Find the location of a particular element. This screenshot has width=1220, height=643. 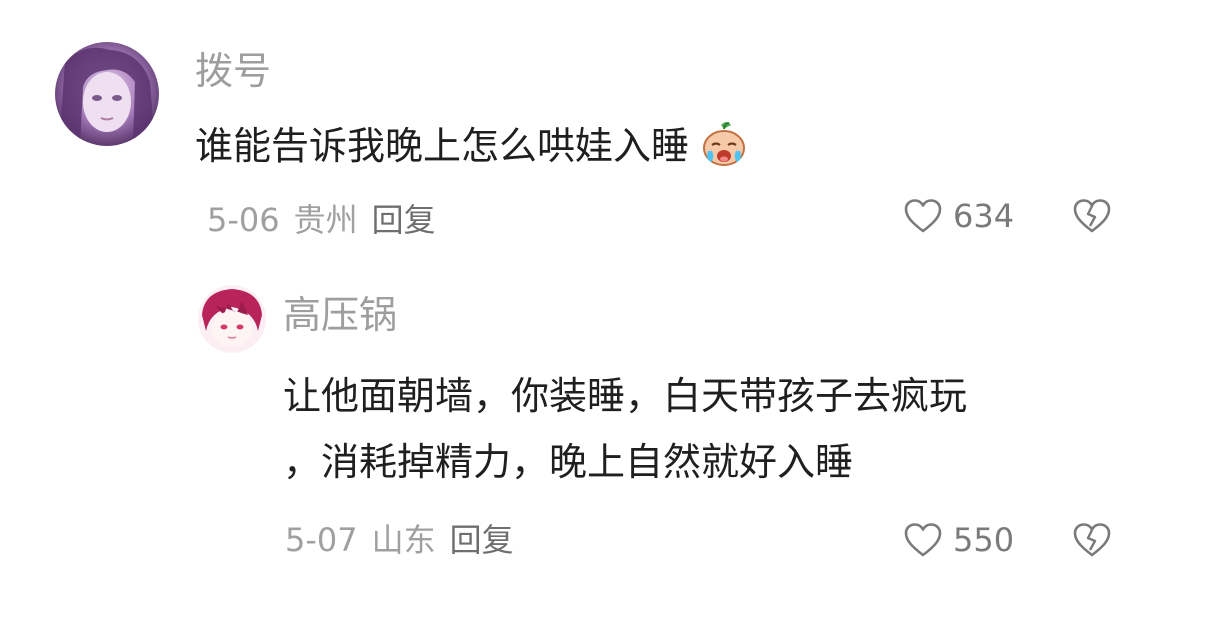

comment-username: 拨号 is located at coordinates (233, 71).